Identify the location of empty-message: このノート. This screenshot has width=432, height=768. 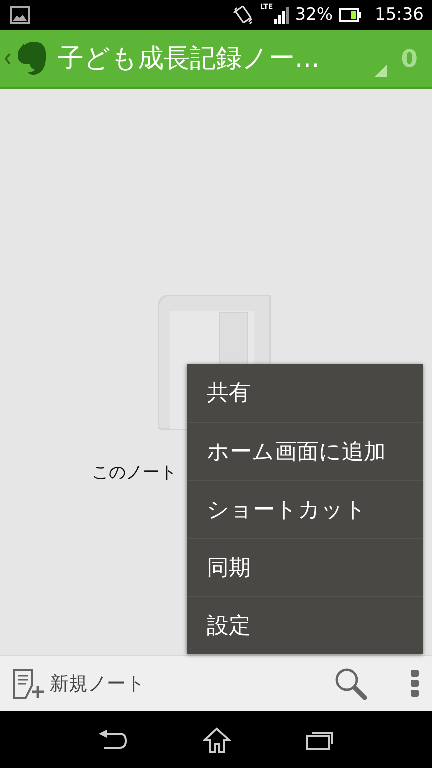
(135, 473).